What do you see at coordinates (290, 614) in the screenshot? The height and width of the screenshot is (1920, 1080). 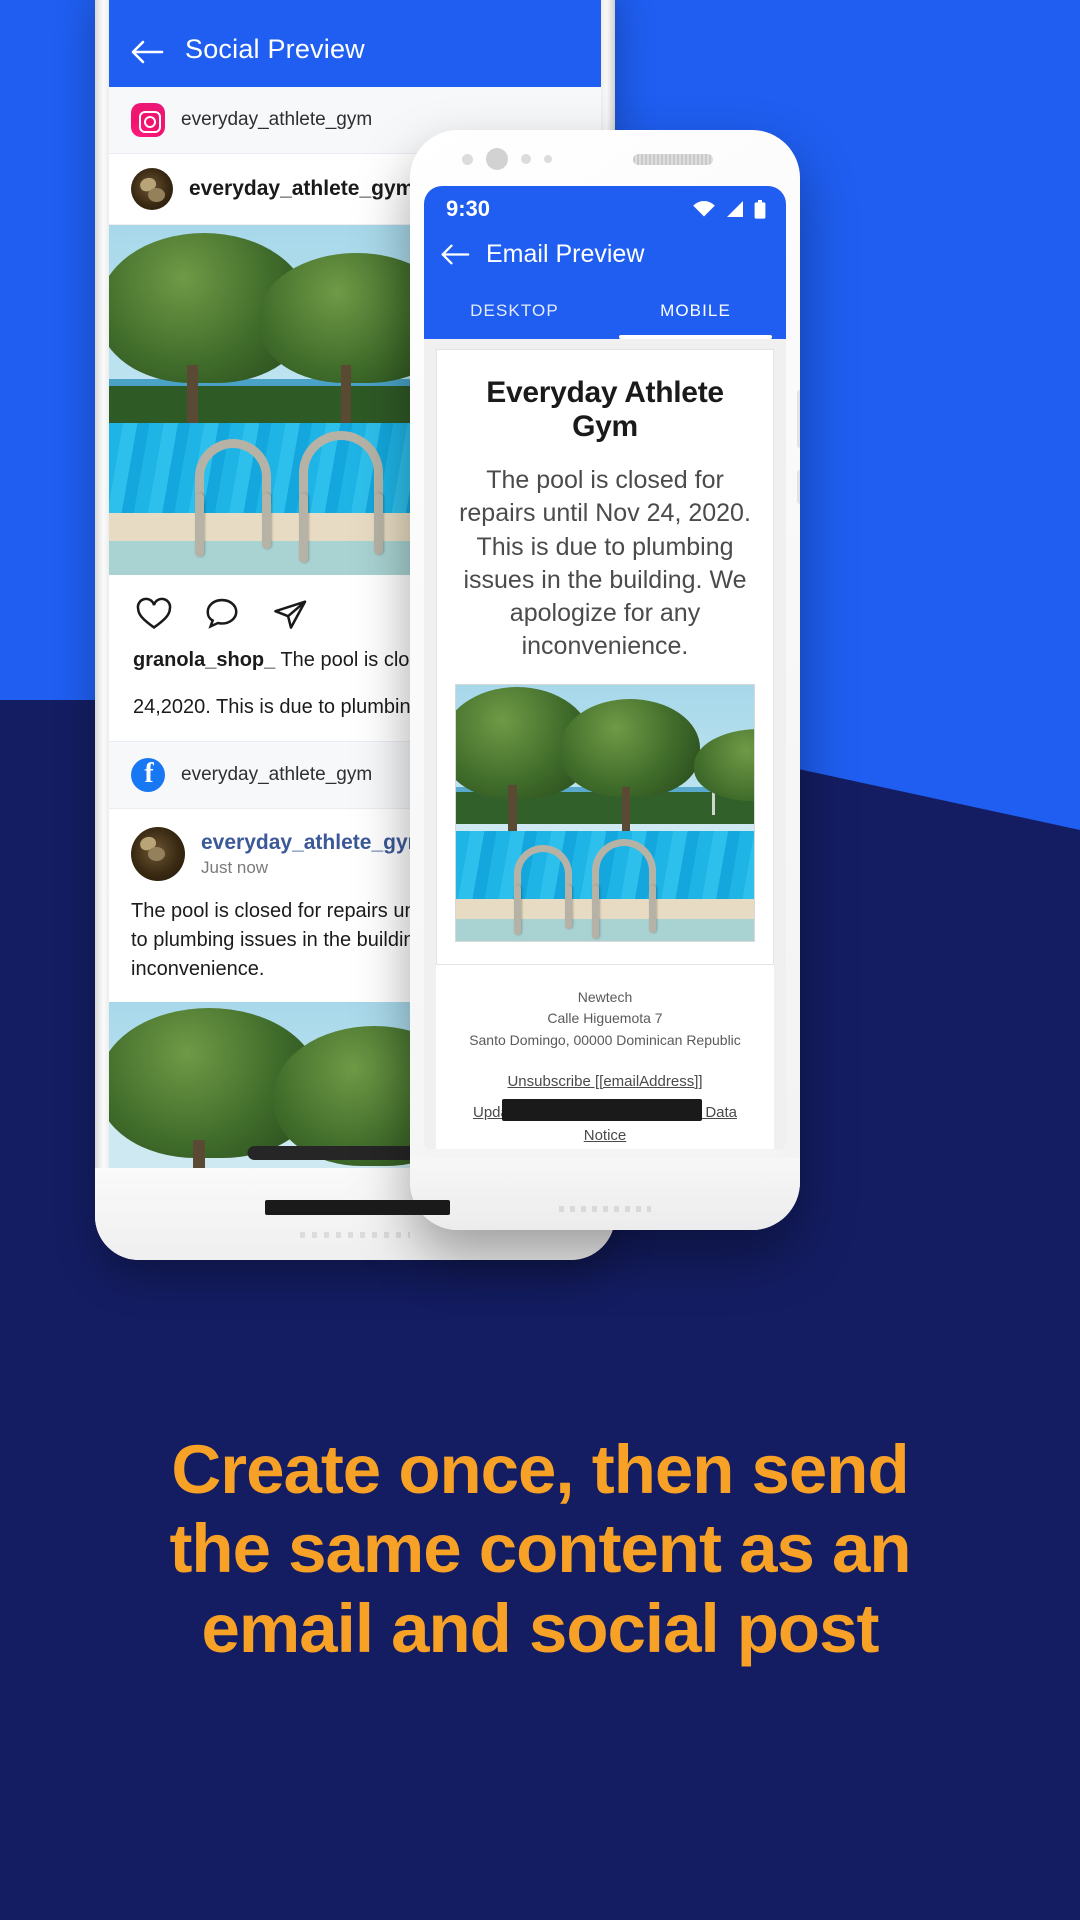 I see `share-icon` at bounding box center [290, 614].